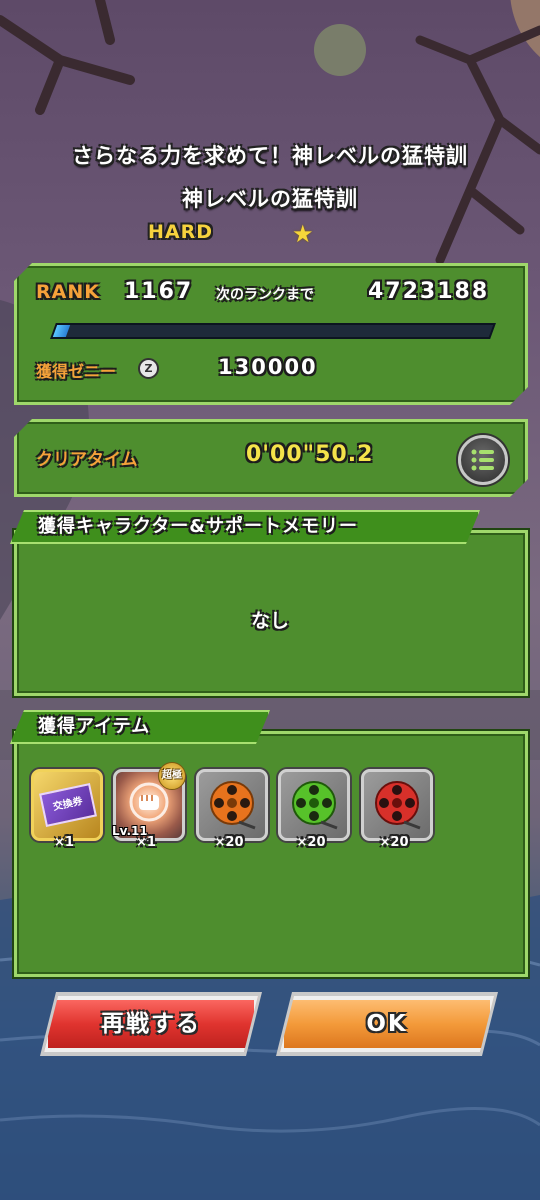 This screenshot has height=1200, width=540. I want to click on retry-button: 再戦する, so click(151, 1024).